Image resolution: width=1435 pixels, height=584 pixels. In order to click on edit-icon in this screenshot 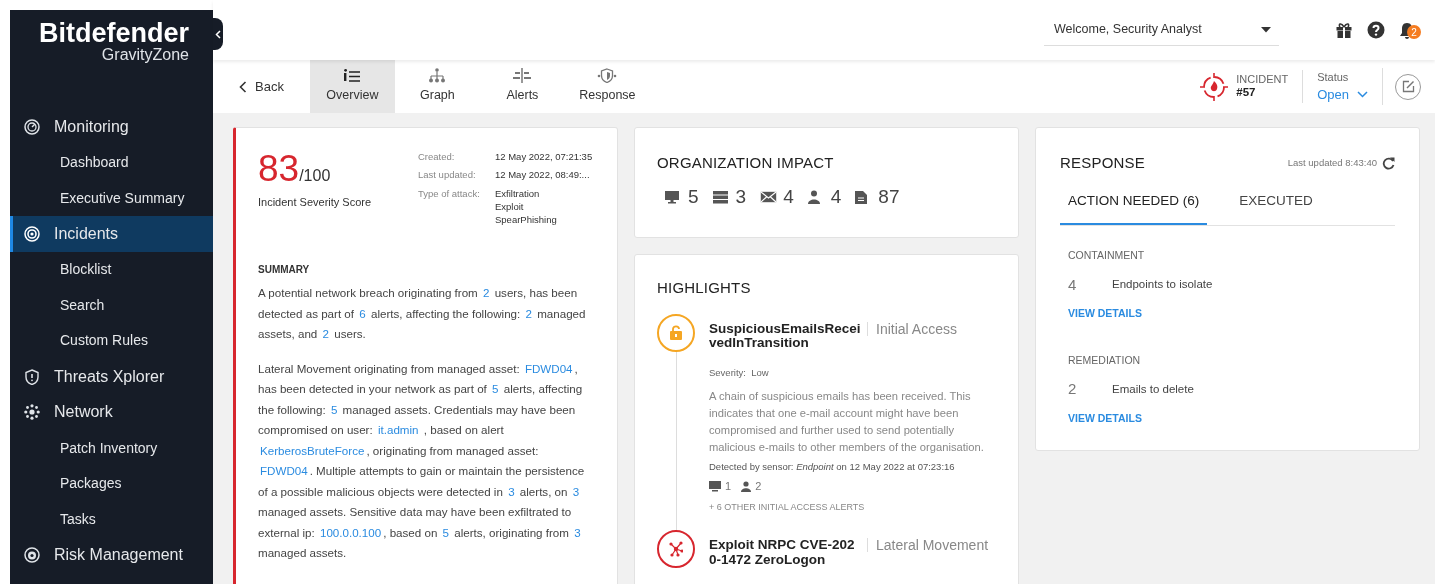, I will do `click(1408, 86)`.